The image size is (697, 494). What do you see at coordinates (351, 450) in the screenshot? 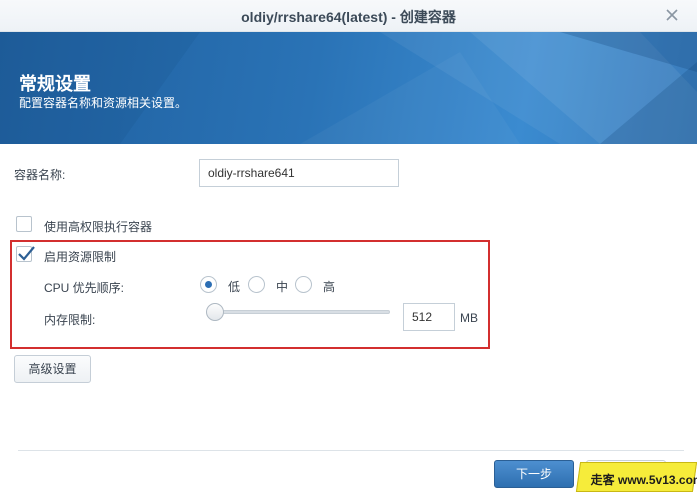
I see `footer-divider` at bounding box center [351, 450].